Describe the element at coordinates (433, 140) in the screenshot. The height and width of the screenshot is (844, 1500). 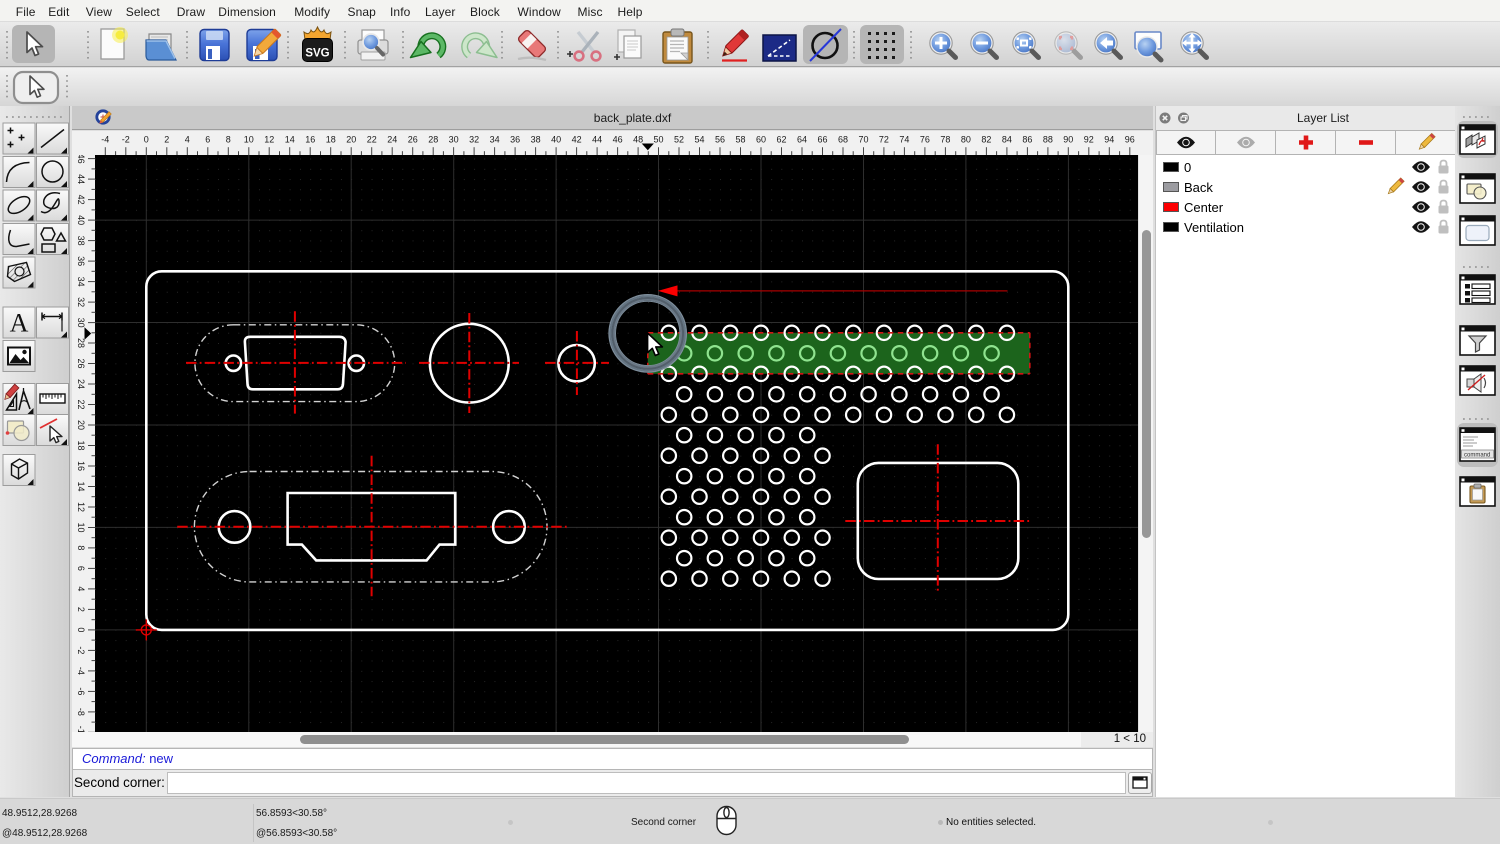
I see `svg-text: 28` at that location.